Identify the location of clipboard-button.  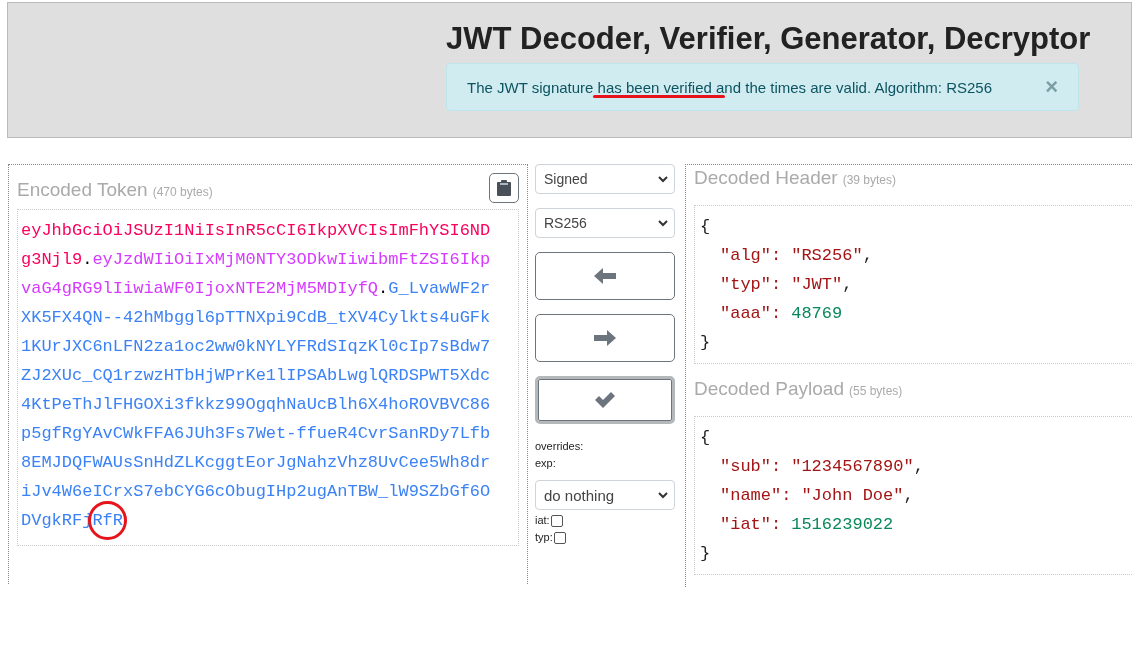
(504, 188).